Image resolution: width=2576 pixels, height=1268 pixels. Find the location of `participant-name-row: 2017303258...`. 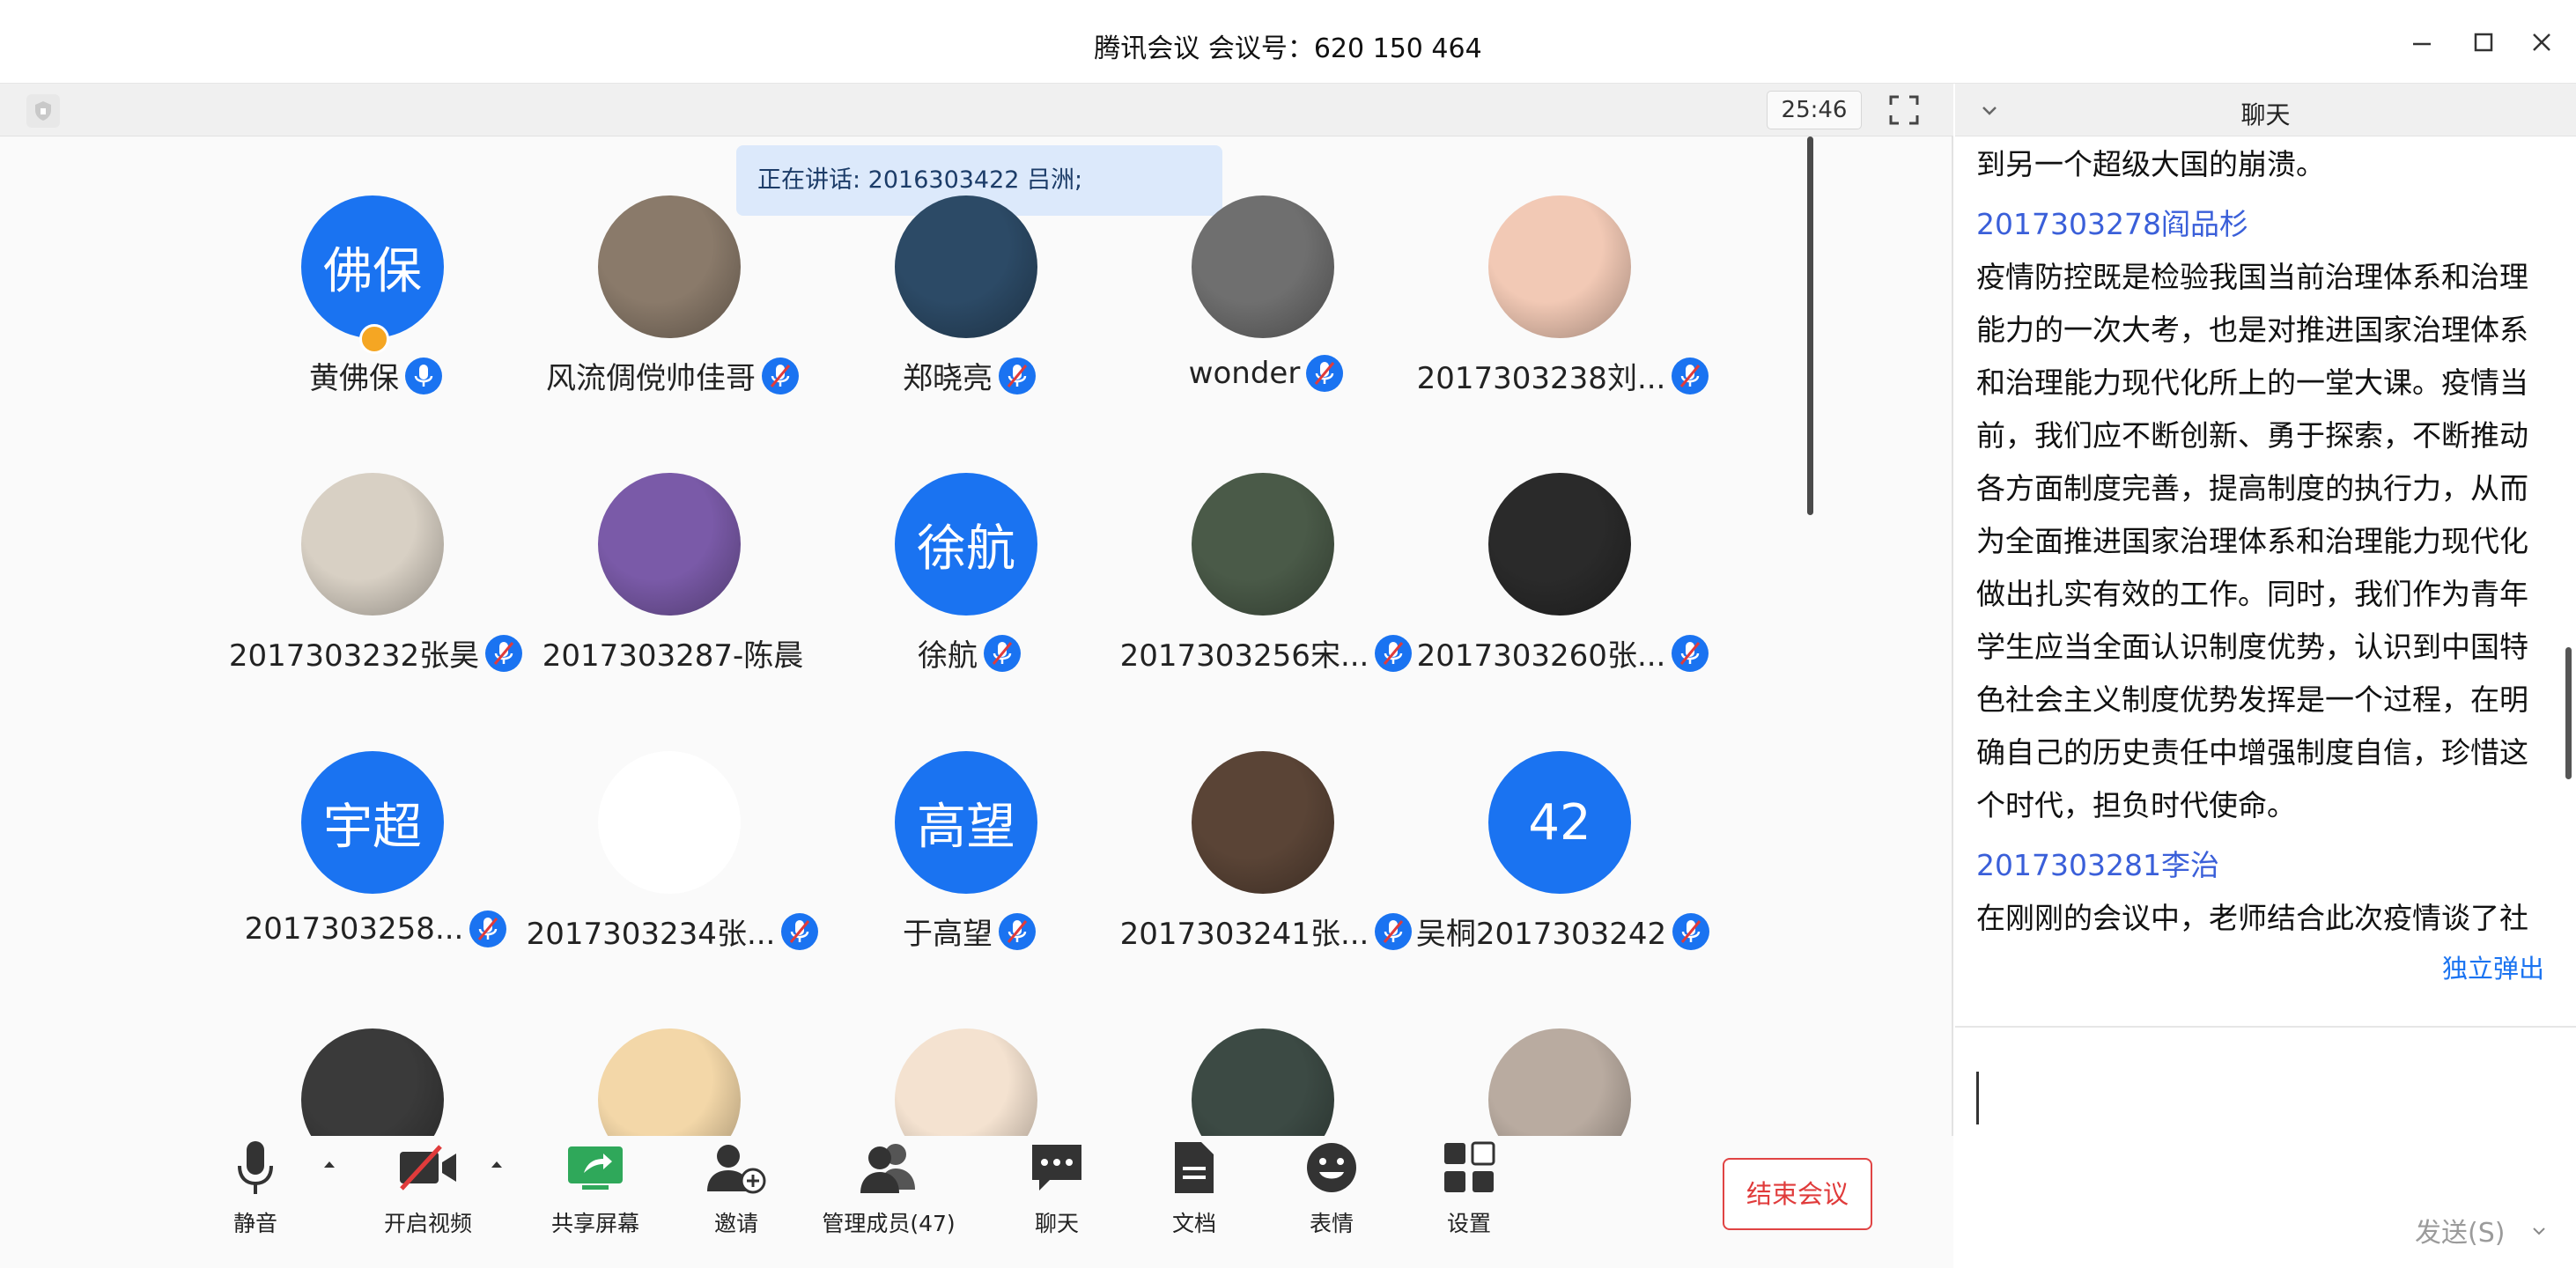

participant-name-row: 2017303258... is located at coordinates (376, 929).